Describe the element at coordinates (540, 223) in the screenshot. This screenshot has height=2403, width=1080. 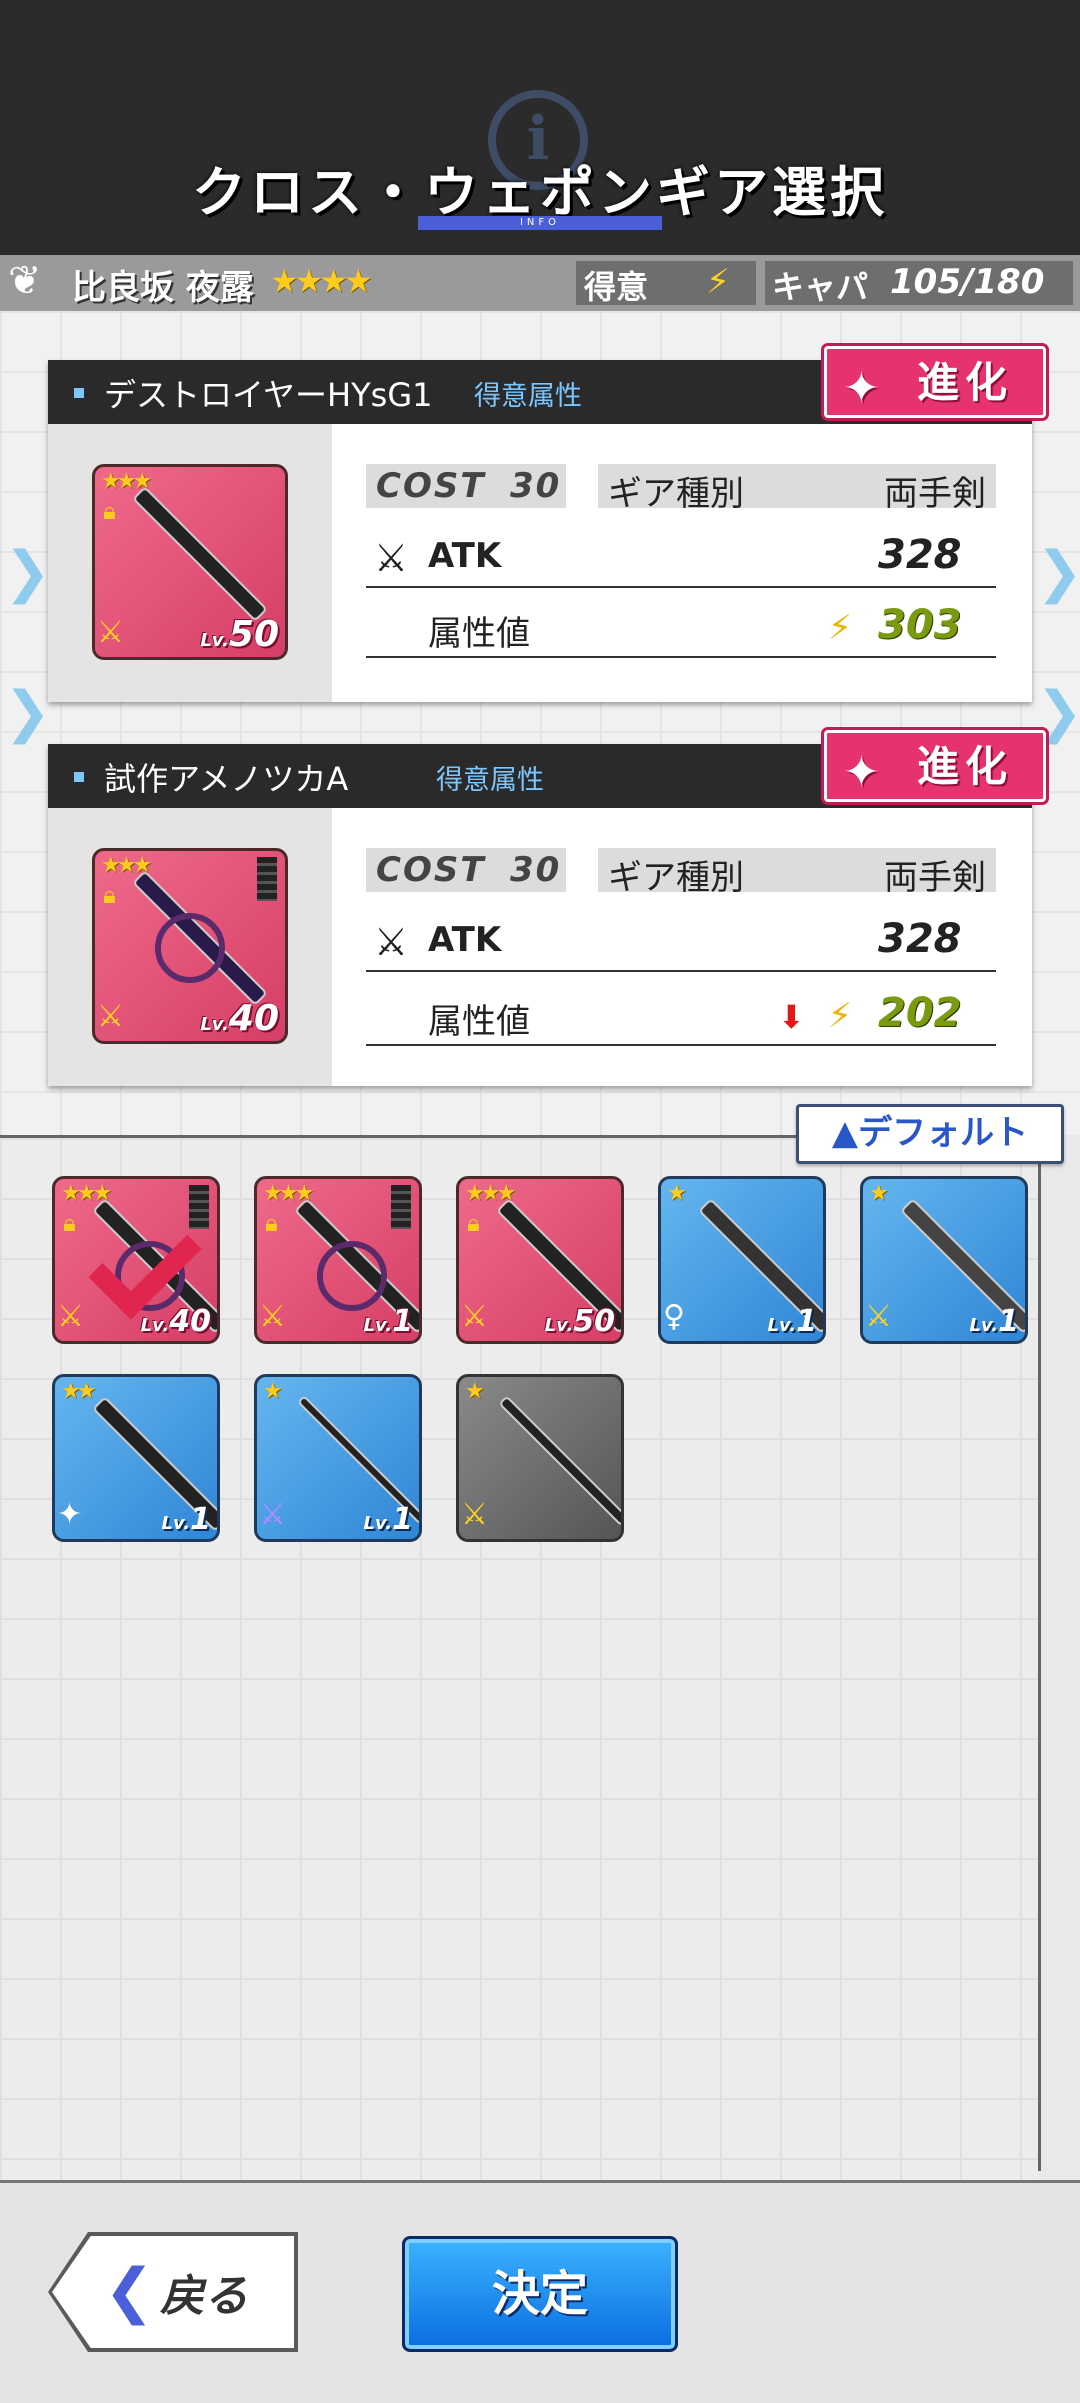
I see `info-bar: INFO` at that location.